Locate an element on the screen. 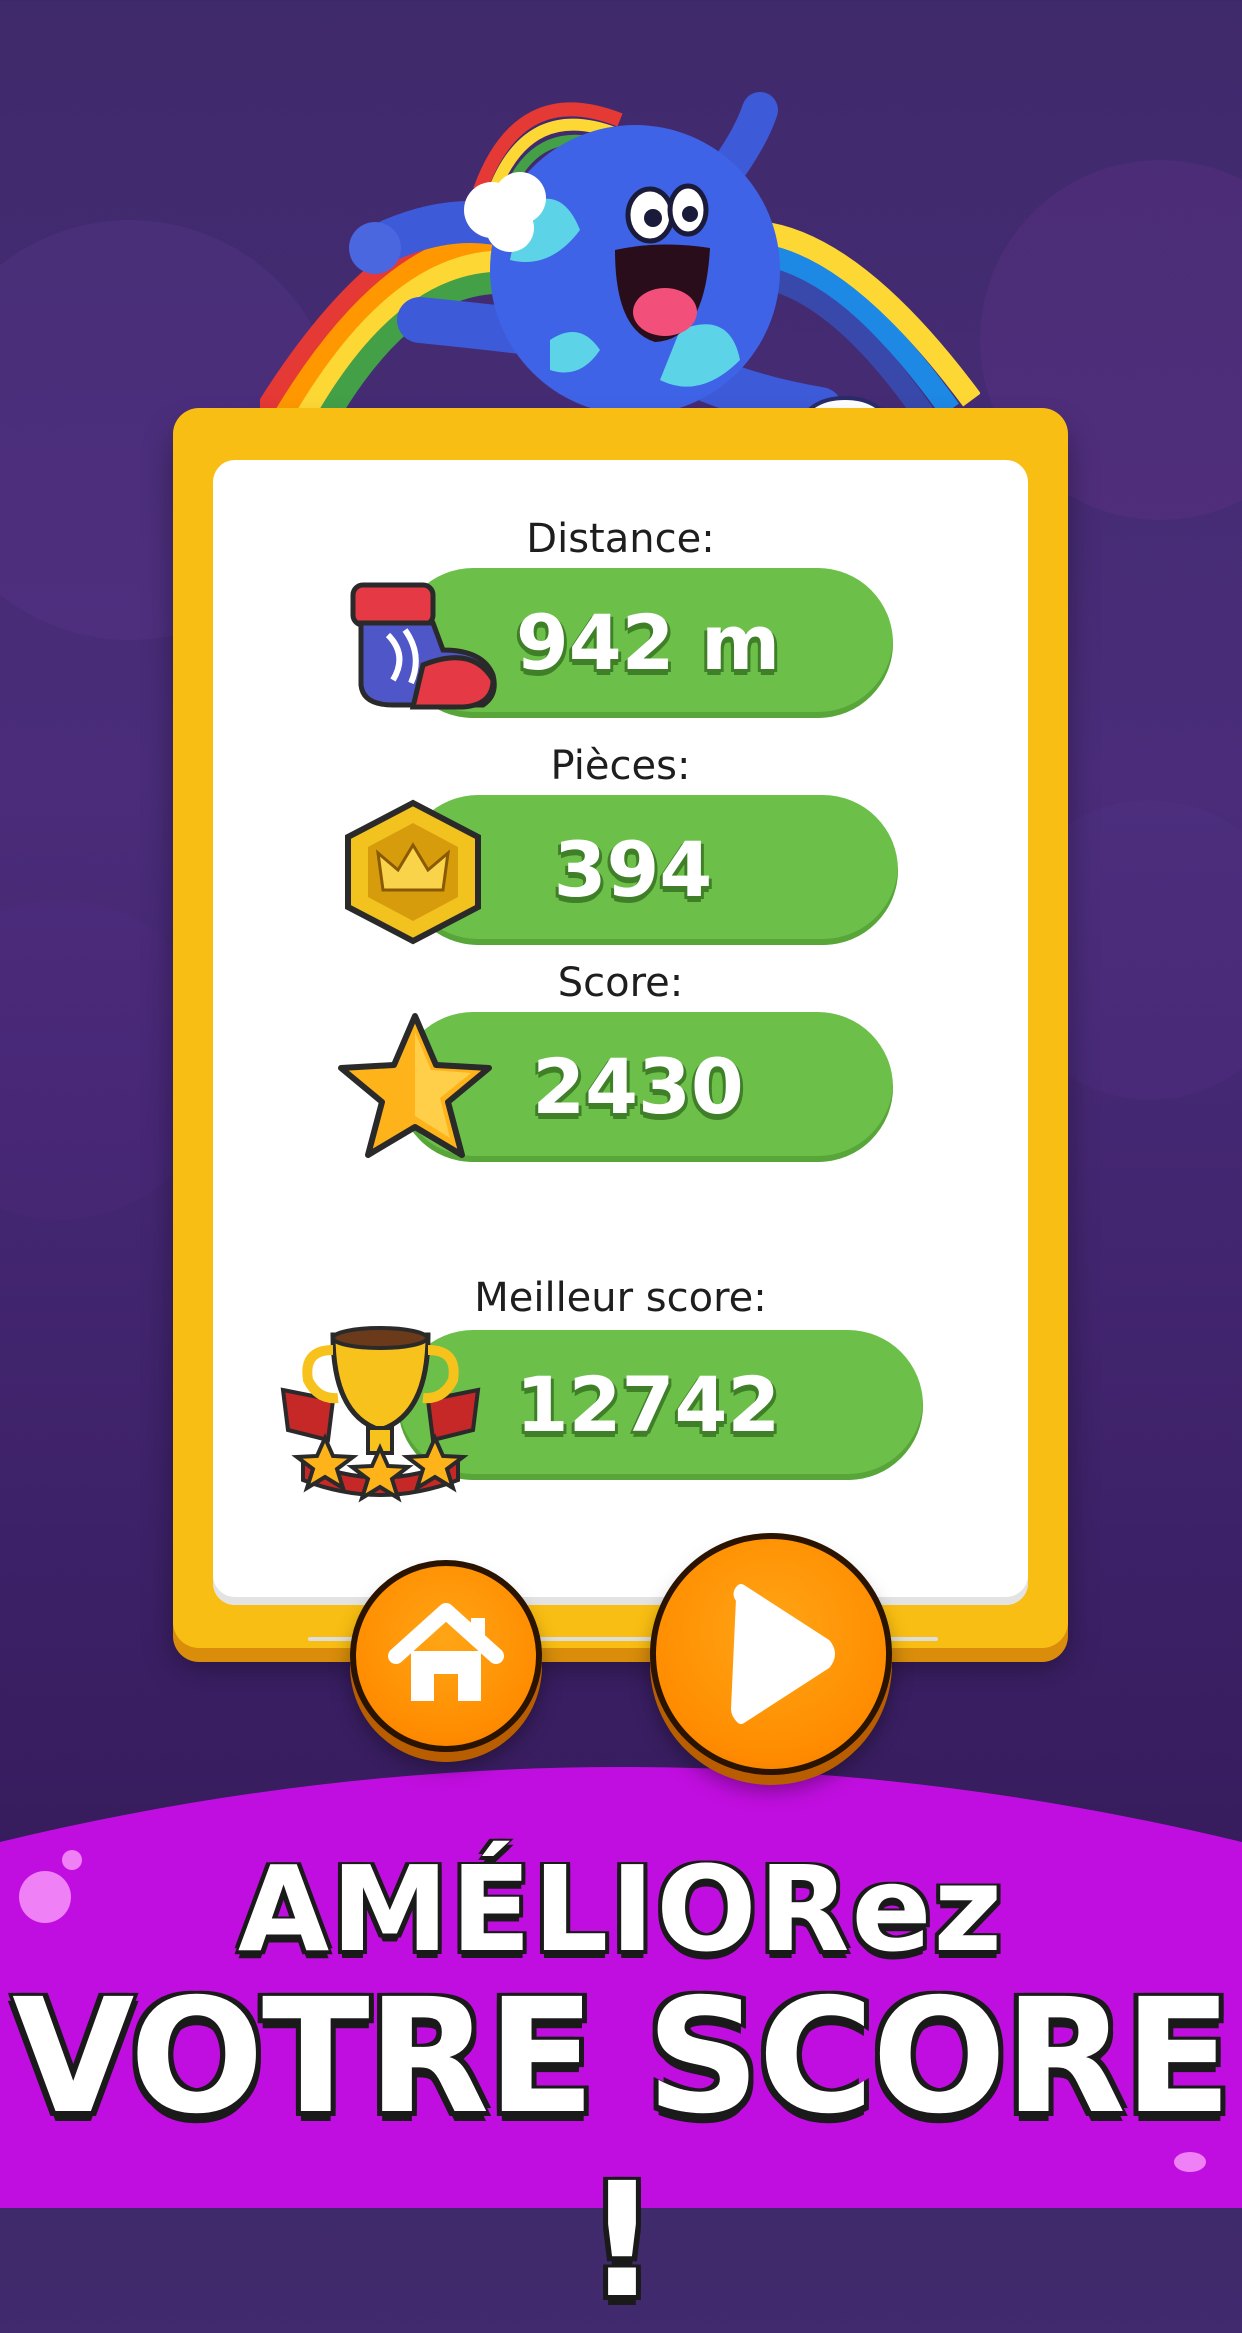 The image size is (1242, 2333). score-label: Score: is located at coordinates (620, 983).